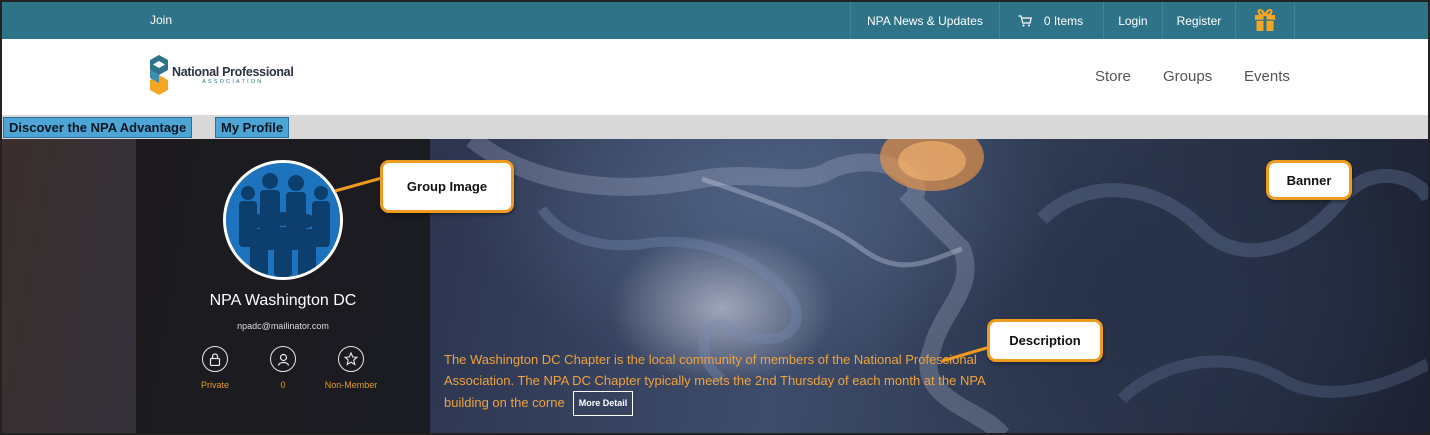 The height and width of the screenshot is (435, 1430). What do you see at coordinates (966, 354) in the screenshot?
I see `description-connector` at bounding box center [966, 354].